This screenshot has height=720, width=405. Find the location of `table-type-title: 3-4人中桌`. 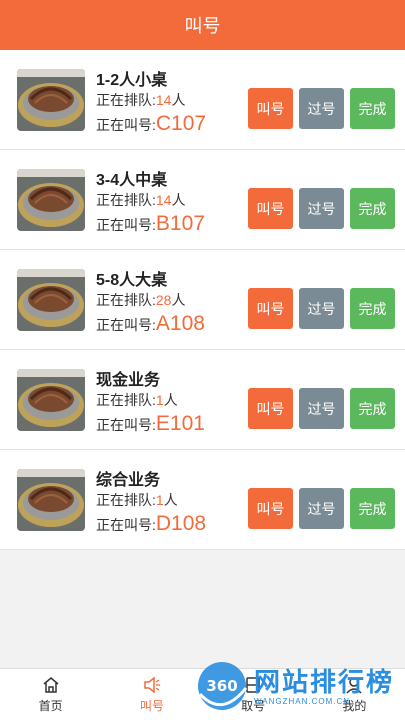

table-type-title: 3-4人中桌 is located at coordinates (132, 180).